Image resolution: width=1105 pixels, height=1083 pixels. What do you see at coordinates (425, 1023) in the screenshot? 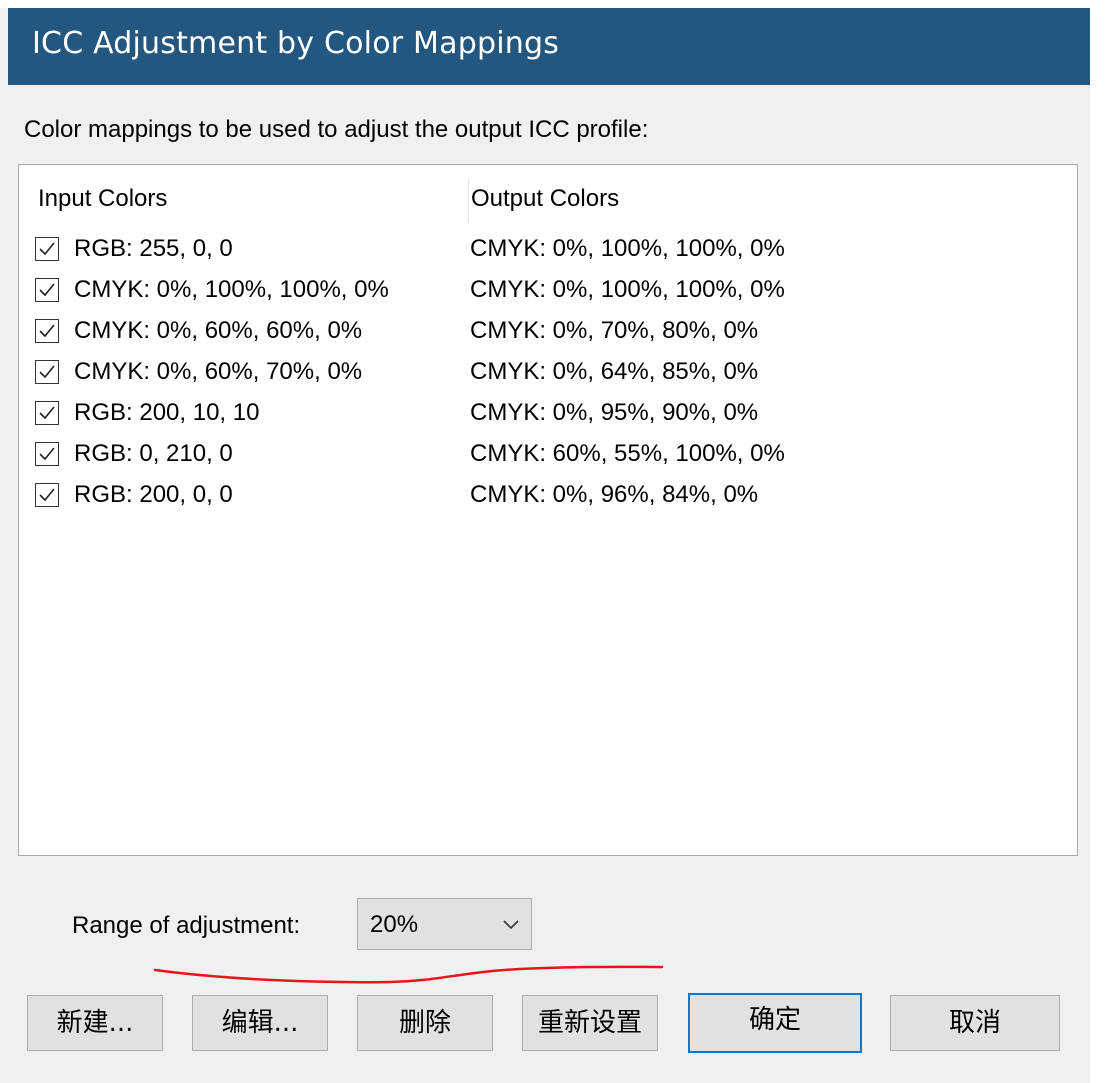
I see `delete-button: 删除` at bounding box center [425, 1023].